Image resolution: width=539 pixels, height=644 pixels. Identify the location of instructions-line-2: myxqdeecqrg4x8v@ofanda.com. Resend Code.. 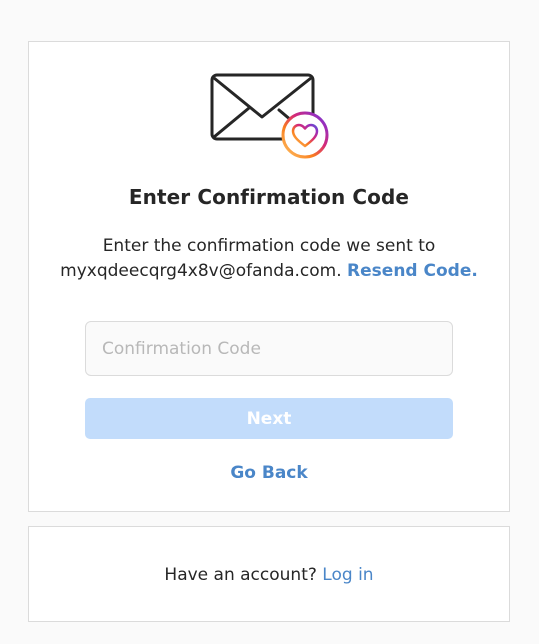
(269, 271).